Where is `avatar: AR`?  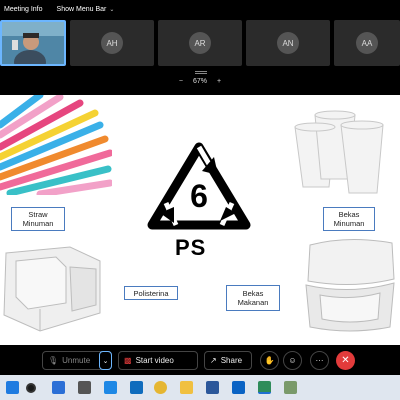 avatar: AR is located at coordinates (200, 43).